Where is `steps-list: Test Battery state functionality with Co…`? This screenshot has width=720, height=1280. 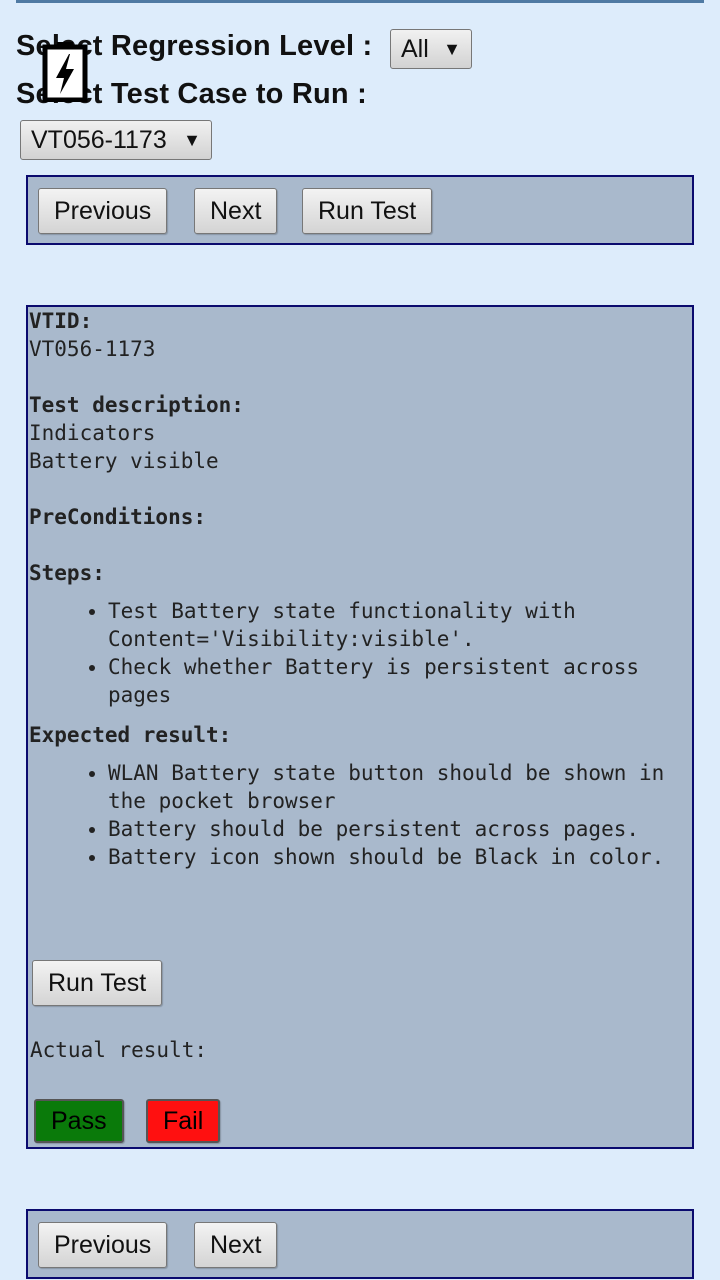
steps-list: Test Battery state functionality with Co… is located at coordinates (362, 653).